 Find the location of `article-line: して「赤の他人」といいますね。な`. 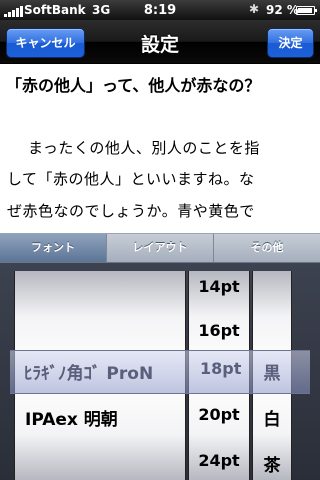

article-line: して「赤の他人」といいますね。な is located at coordinates (131, 179).